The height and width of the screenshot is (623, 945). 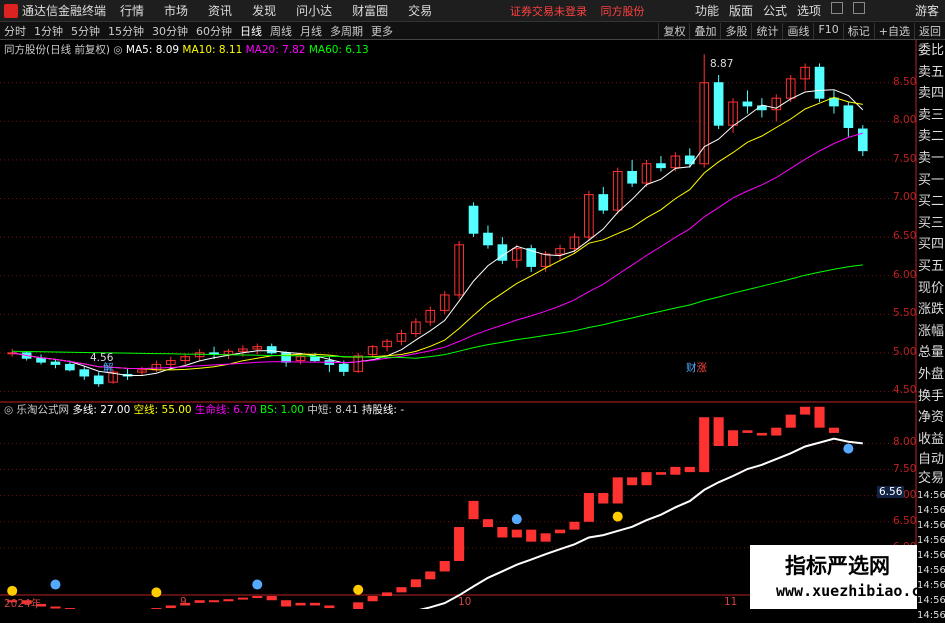 What do you see at coordinates (420, 10) in the screenshot?
I see `menu-trade: 交易` at bounding box center [420, 10].